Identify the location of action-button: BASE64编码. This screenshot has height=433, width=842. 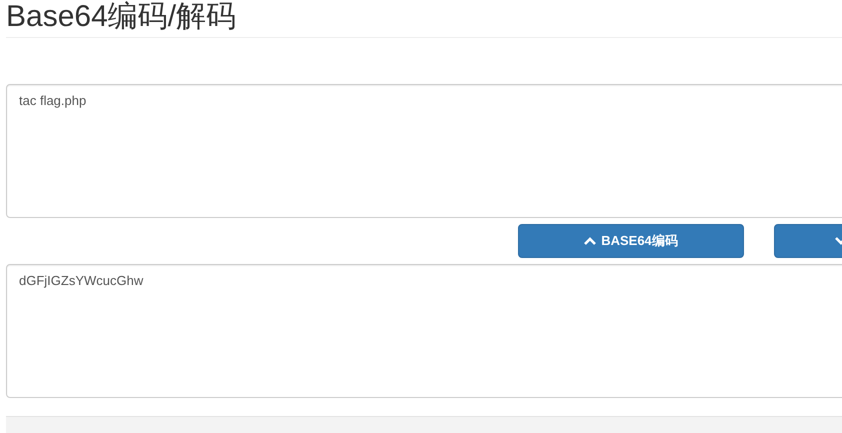
(631, 241).